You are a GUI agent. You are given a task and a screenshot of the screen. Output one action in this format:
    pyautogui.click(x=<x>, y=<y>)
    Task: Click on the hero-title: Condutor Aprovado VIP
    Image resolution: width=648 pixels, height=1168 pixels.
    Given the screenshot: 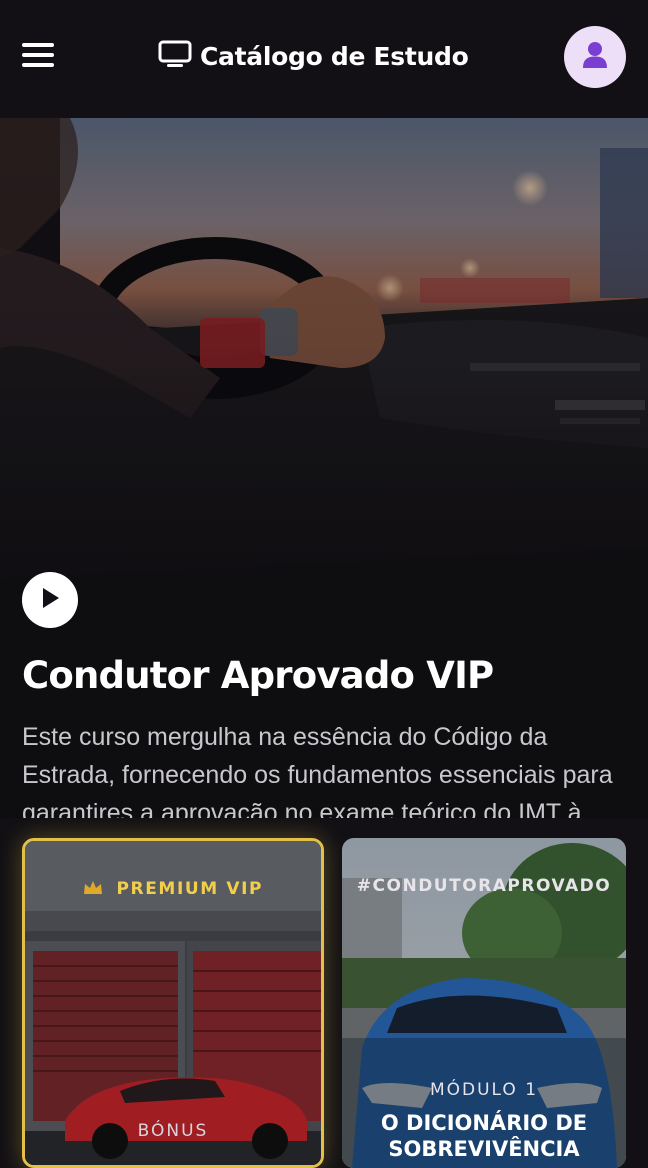 What is the action you would take?
    pyautogui.click(x=258, y=675)
    